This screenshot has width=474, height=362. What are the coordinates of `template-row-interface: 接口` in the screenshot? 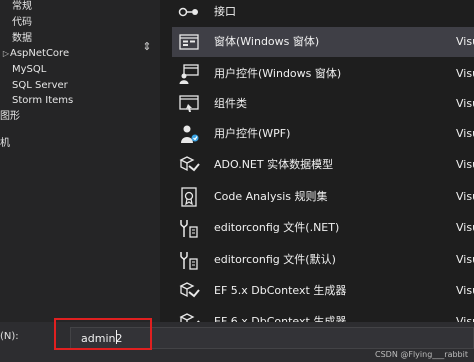 It's located at (323, 13).